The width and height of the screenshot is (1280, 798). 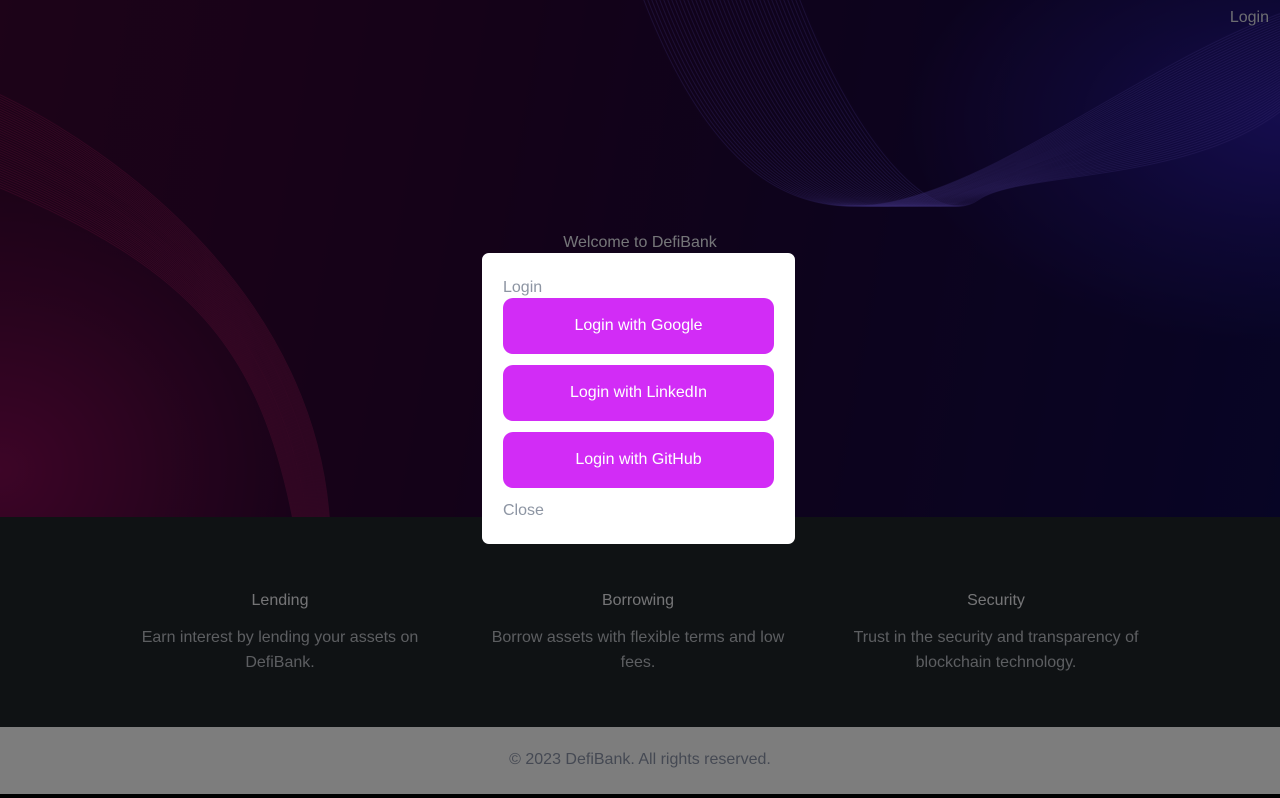 I want to click on login-github-button: Login with GitHub, so click(x=638, y=460).